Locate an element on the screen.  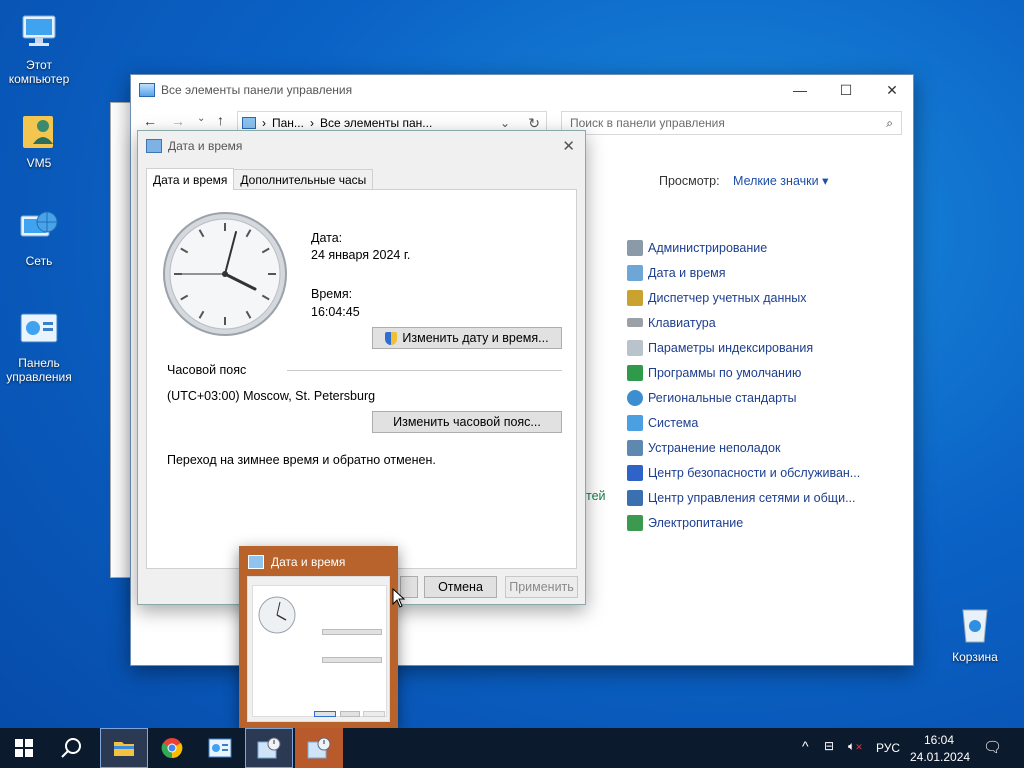
desktop-icon-label: Панель управления is located at coordinates (39, 370).